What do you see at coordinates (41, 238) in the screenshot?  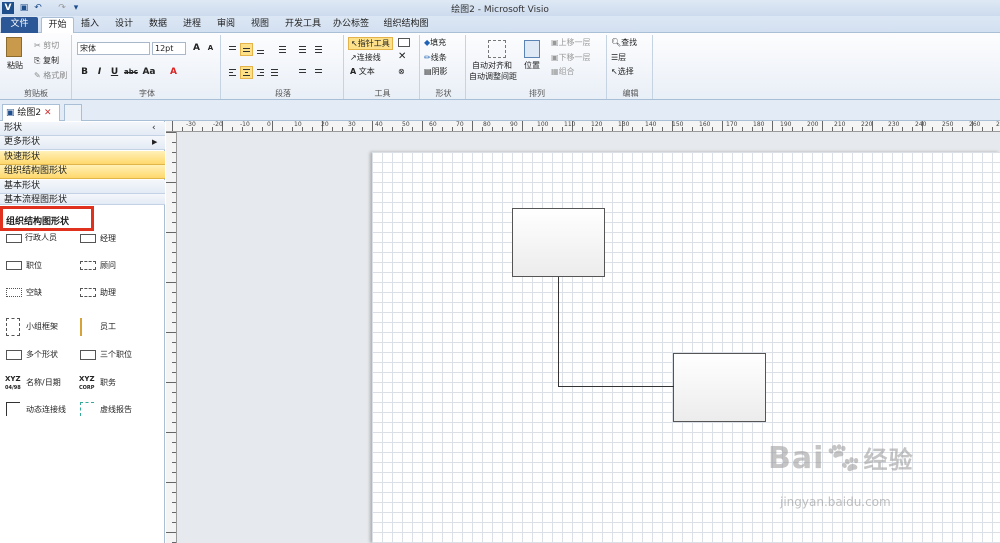 I see `shape-executive: 行政人员` at bounding box center [41, 238].